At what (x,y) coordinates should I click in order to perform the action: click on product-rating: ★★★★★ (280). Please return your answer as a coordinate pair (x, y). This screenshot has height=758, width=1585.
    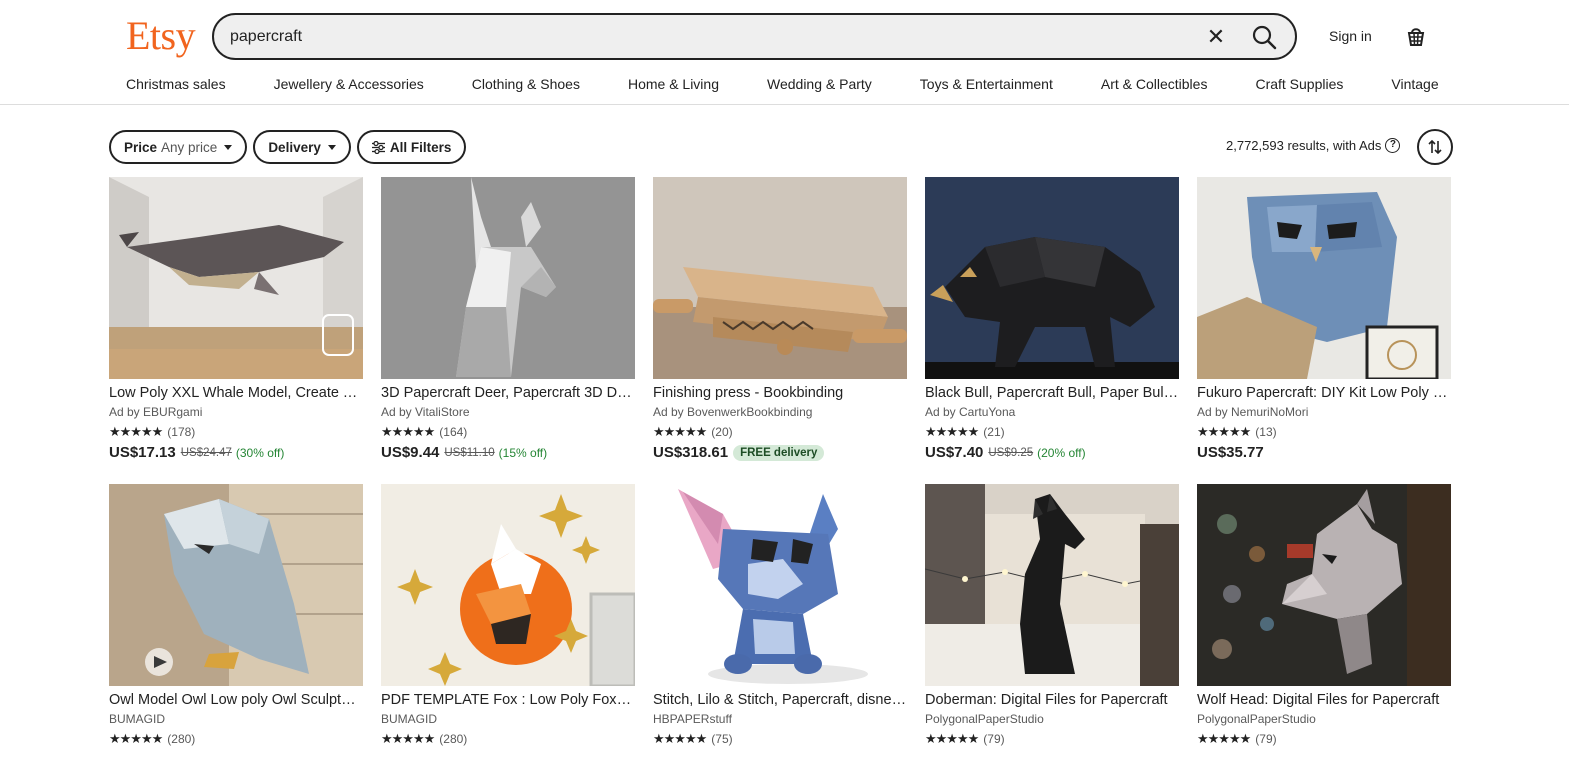
    Looking at the image, I should click on (508, 739).